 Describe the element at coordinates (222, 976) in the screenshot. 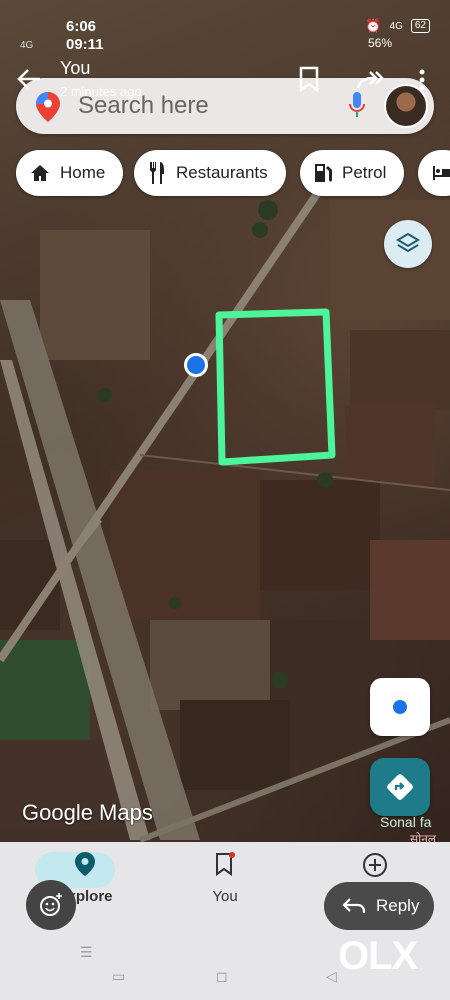

I see `home-nav-icon: ◻` at that location.